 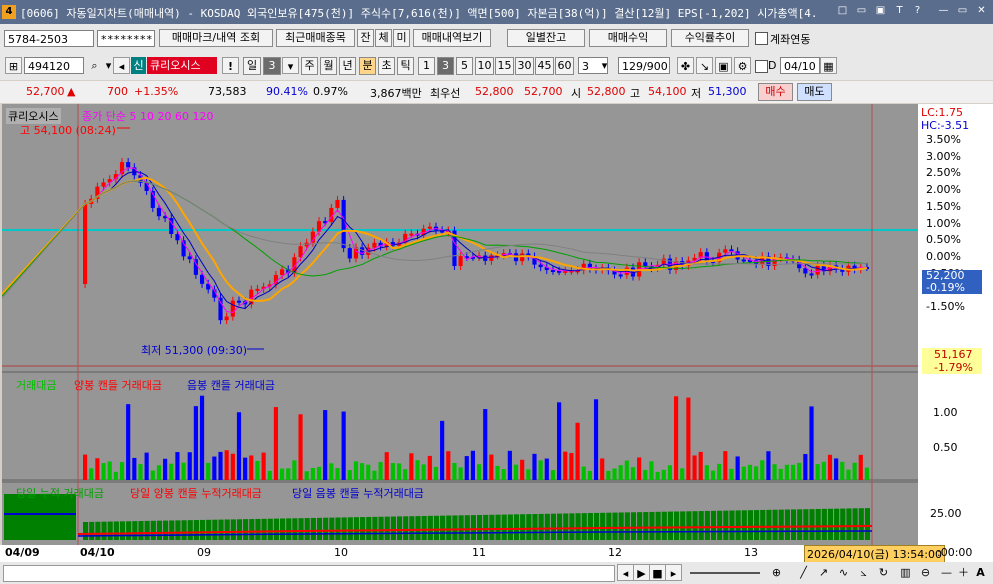 I want to click on trade-view-button: 매매내역보기, so click(x=452, y=38).